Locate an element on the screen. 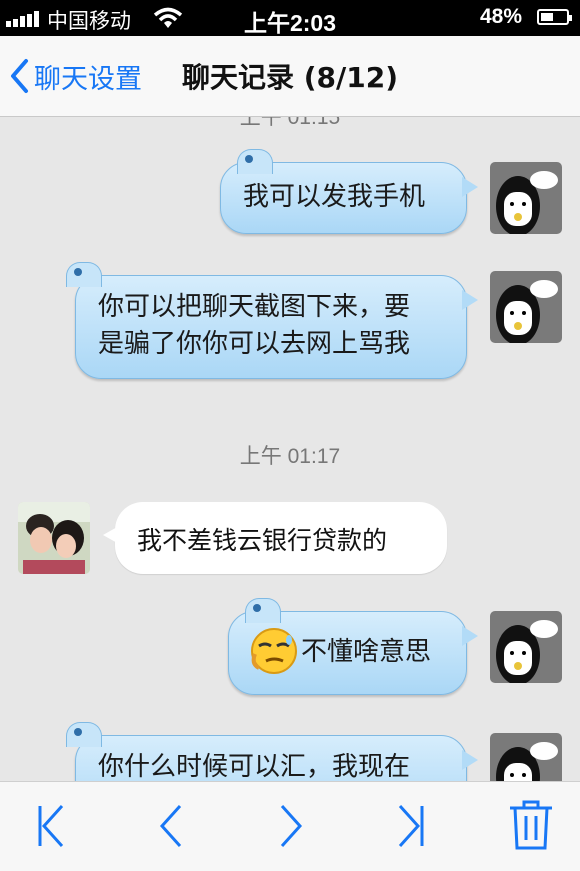 The image size is (580, 871). delete-button is located at coordinates (531, 826).